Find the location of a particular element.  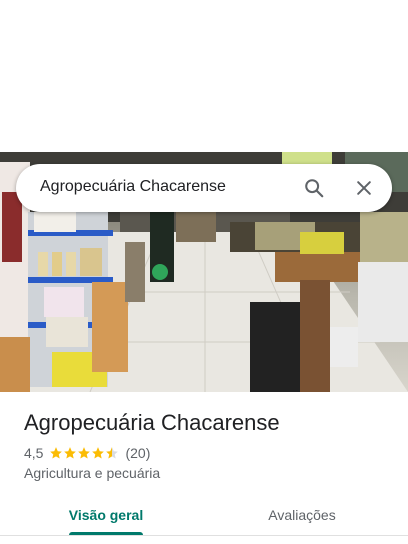

search-bar: Agropecuária Chacarense is located at coordinates (204, 188).